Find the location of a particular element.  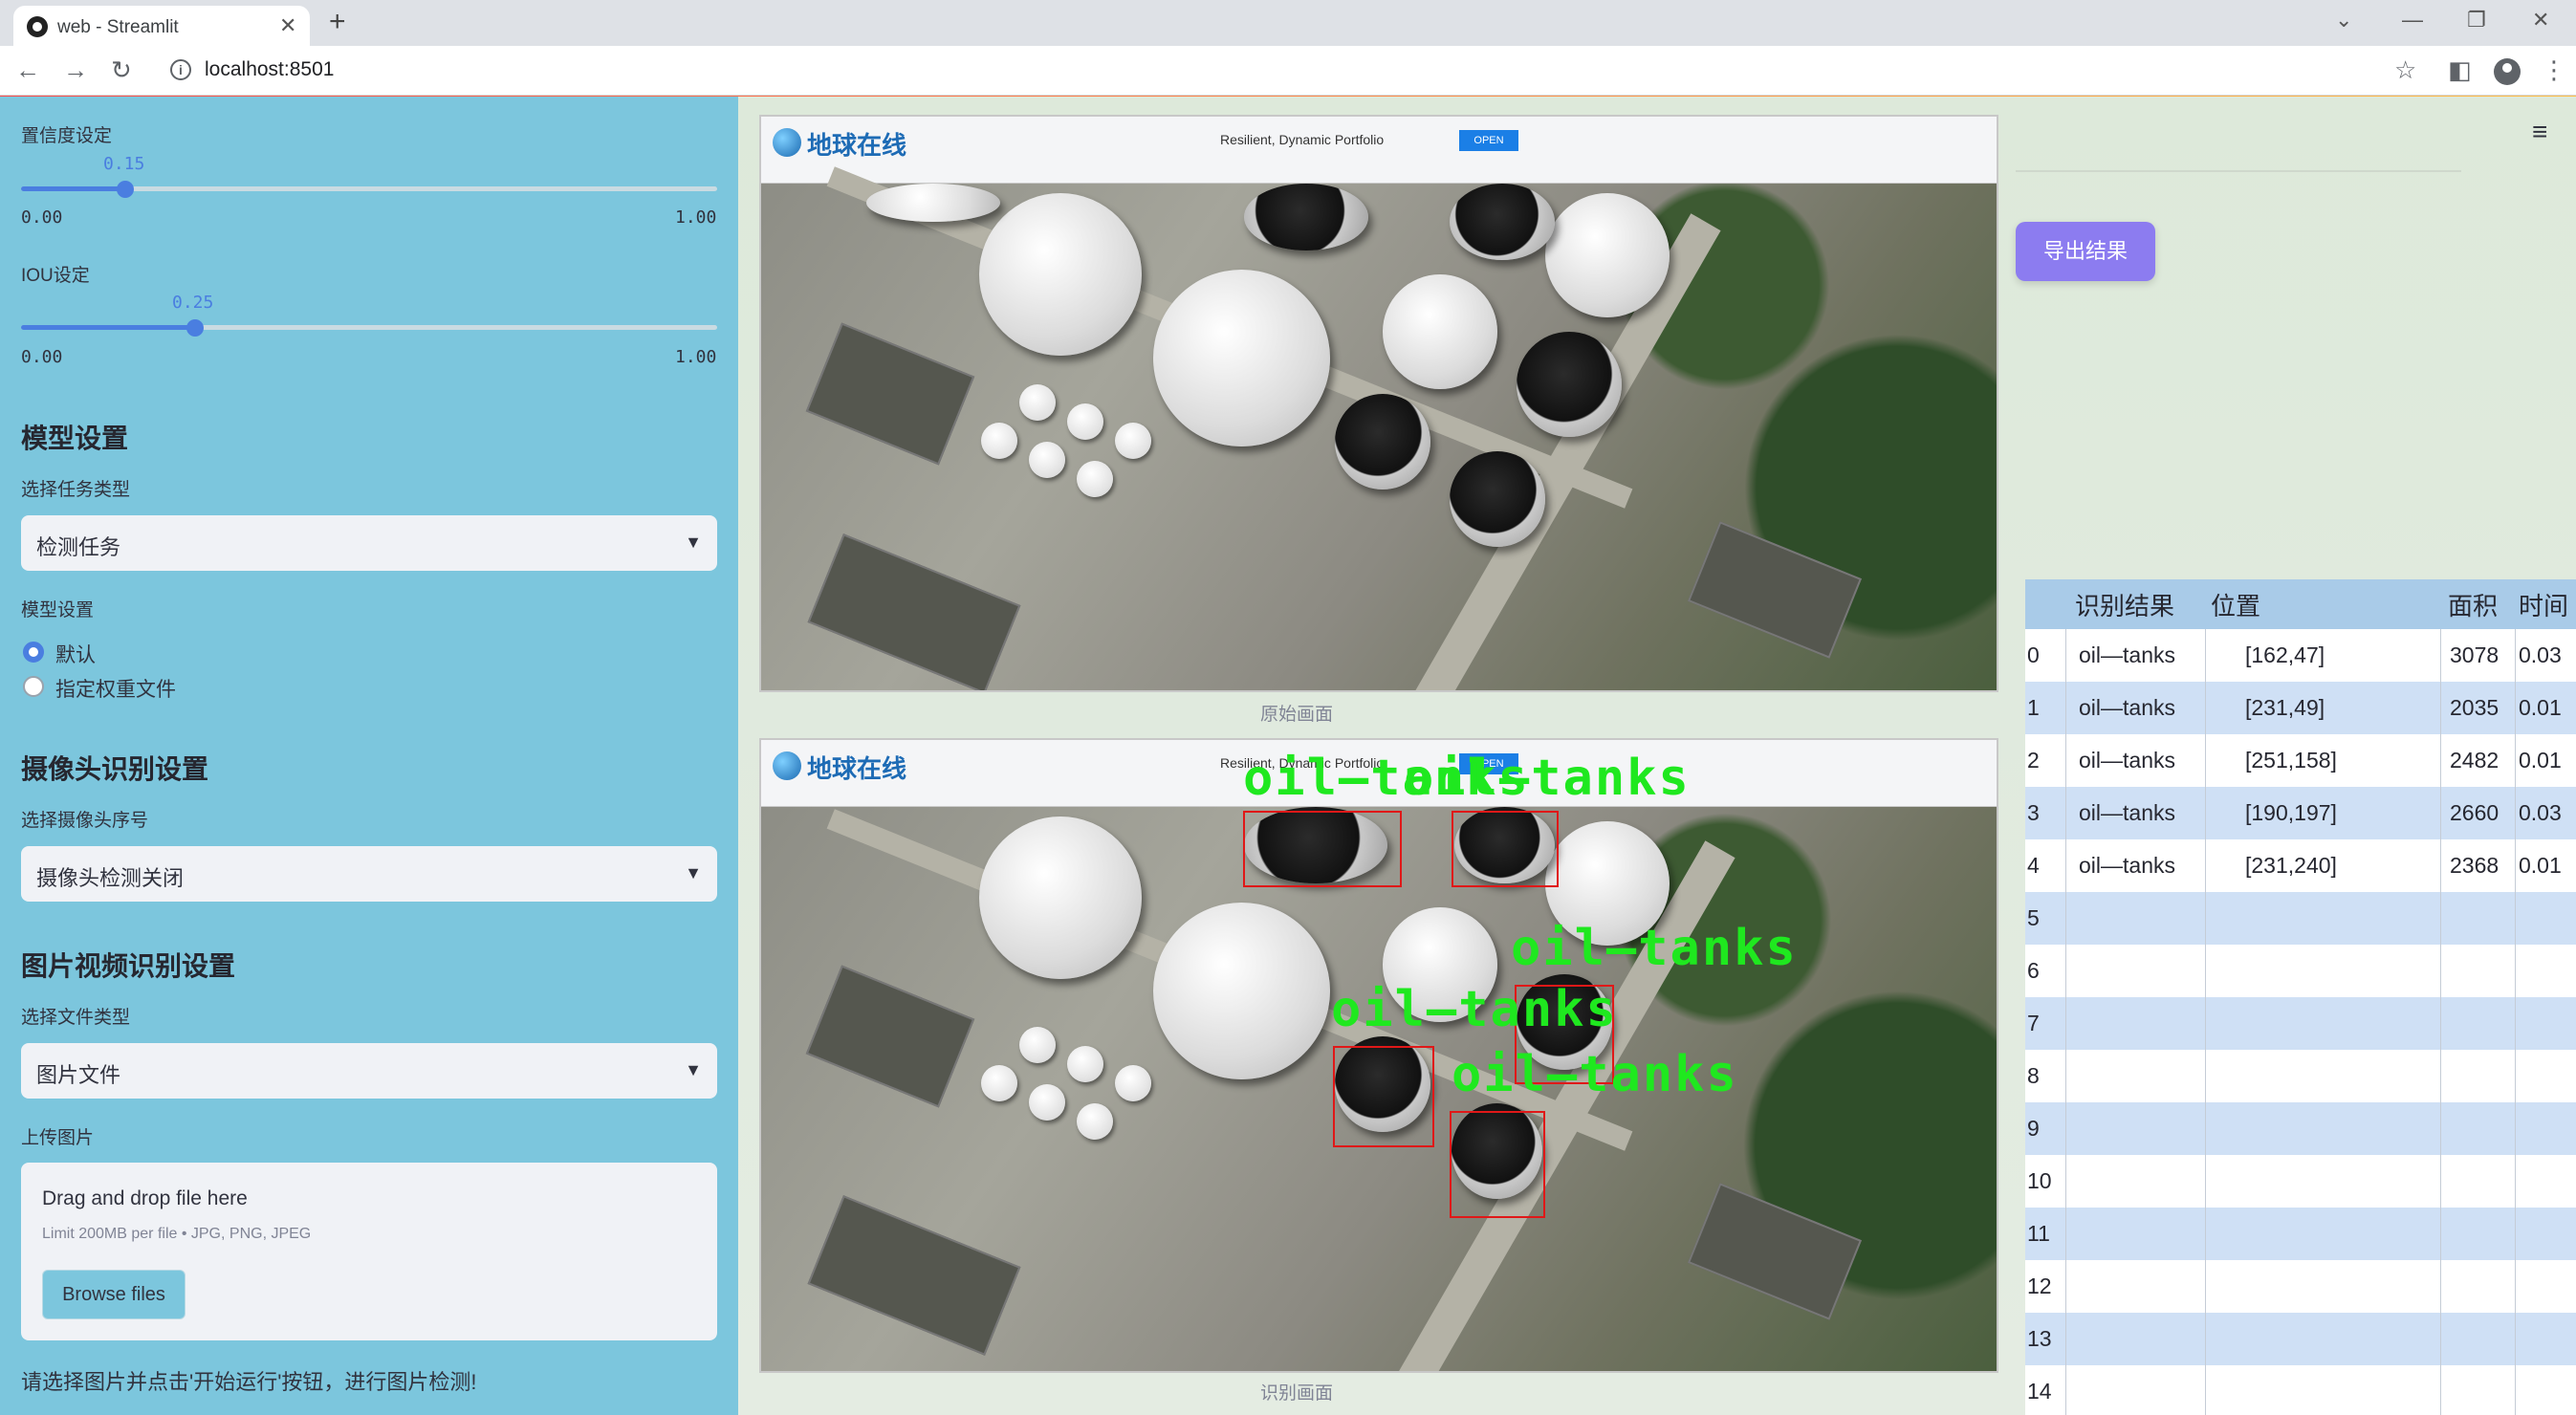

table-row: 6 is located at coordinates (2300, 971).